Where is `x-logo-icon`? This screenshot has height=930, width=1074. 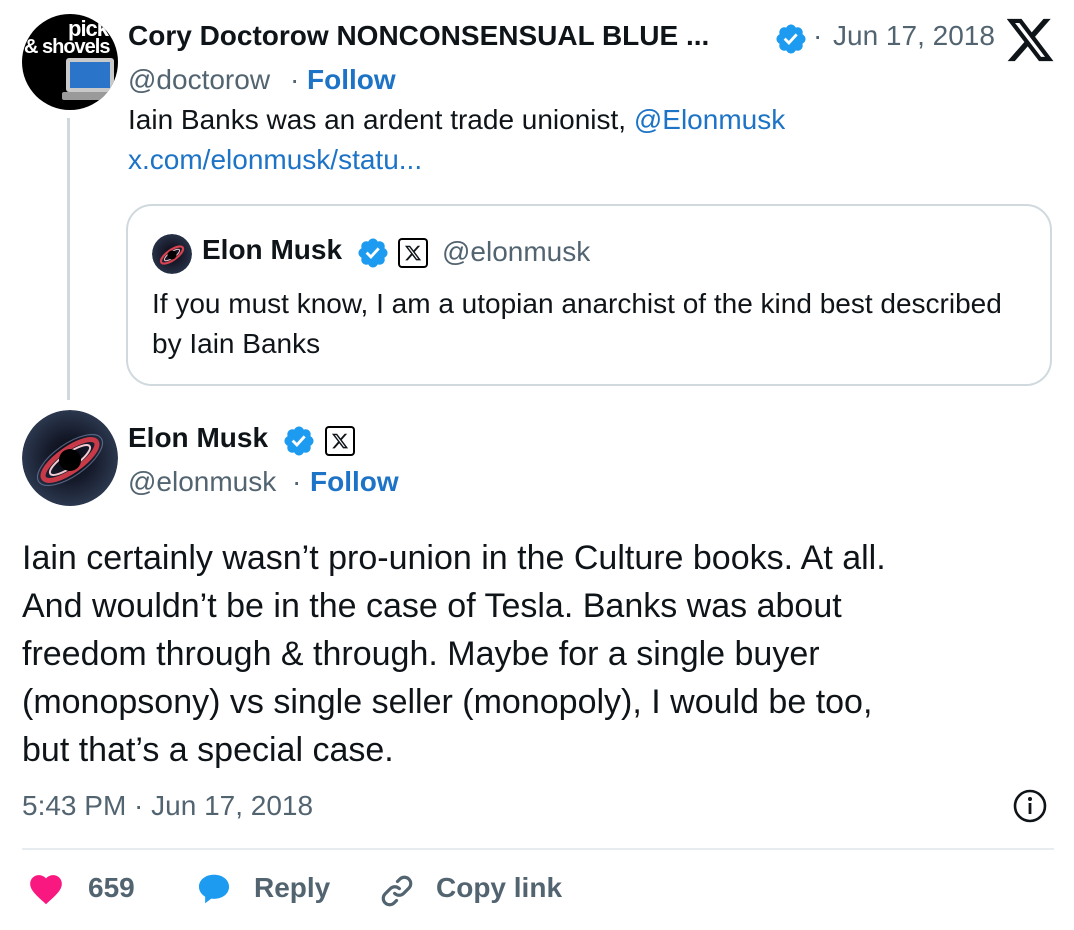 x-logo-icon is located at coordinates (1030, 40).